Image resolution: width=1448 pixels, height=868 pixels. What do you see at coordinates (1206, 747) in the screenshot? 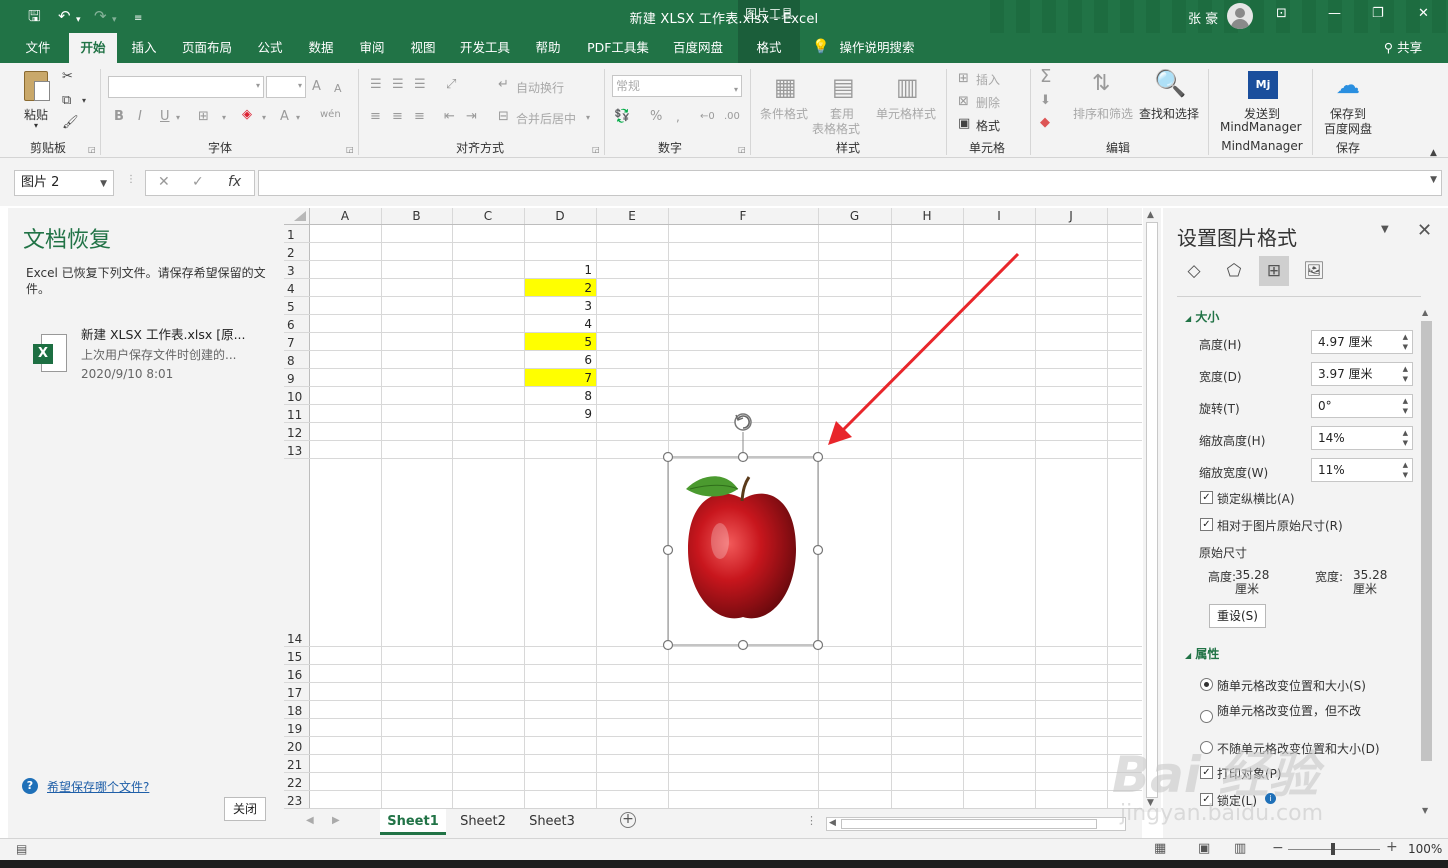
I see `no-move-radio` at bounding box center [1206, 747].